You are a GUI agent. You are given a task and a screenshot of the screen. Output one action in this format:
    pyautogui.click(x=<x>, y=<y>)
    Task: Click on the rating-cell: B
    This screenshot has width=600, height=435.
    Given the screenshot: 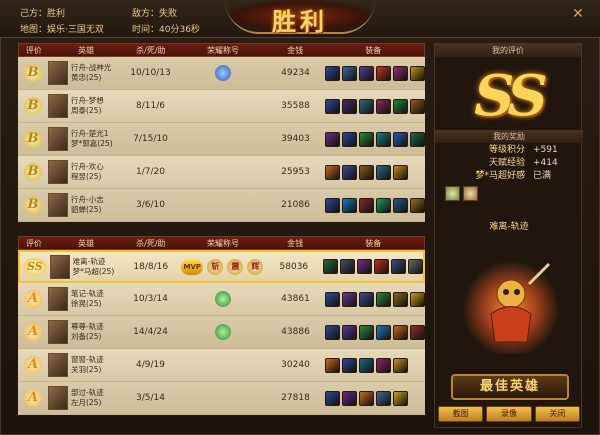 What is the action you would take?
    pyautogui.click(x=33, y=139)
    